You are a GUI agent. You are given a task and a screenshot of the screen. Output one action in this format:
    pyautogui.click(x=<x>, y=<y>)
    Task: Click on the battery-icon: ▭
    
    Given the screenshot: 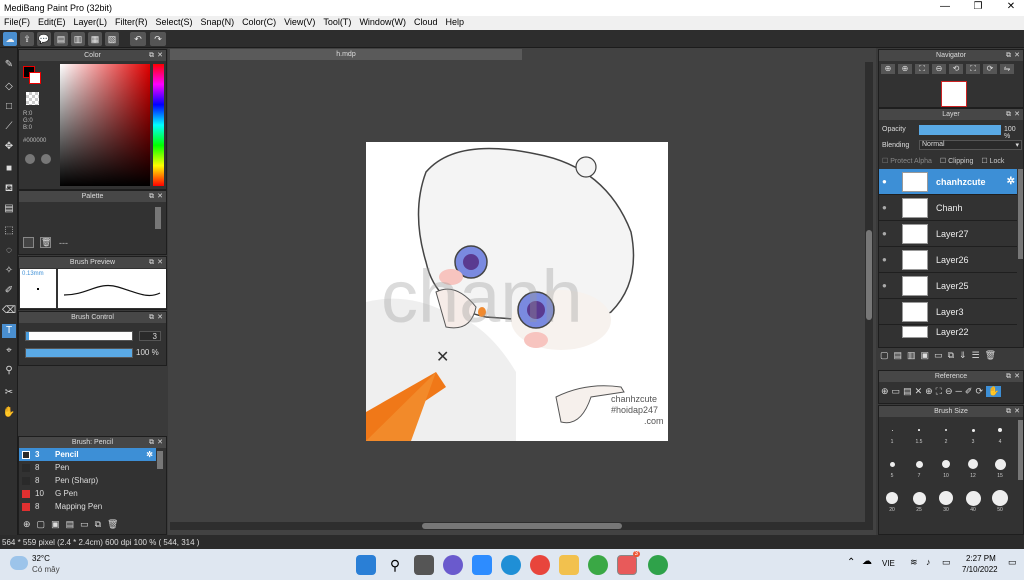 What is the action you would take?
    pyautogui.click(x=946, y=562)
    